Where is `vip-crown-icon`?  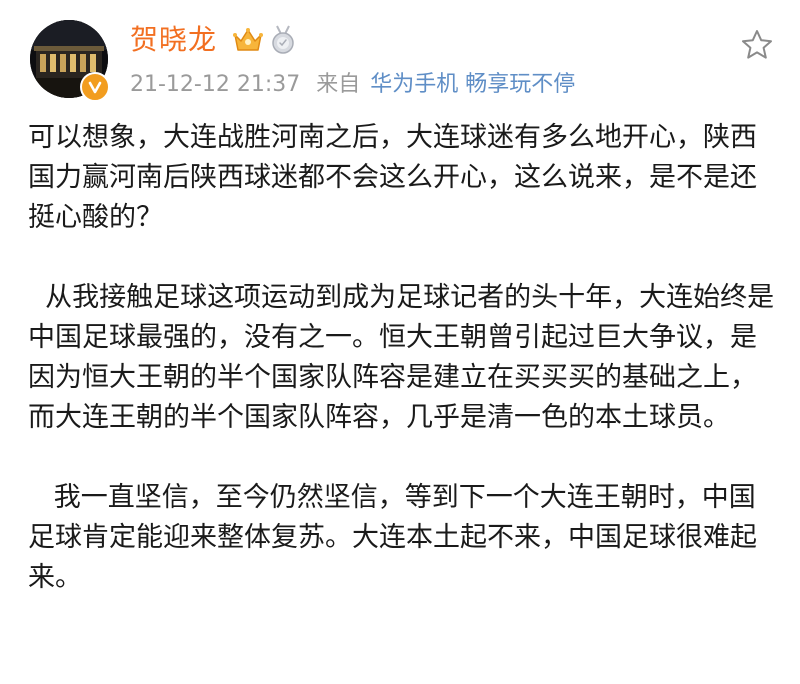
vip-crown-icon is located at coordinates (248, 40).